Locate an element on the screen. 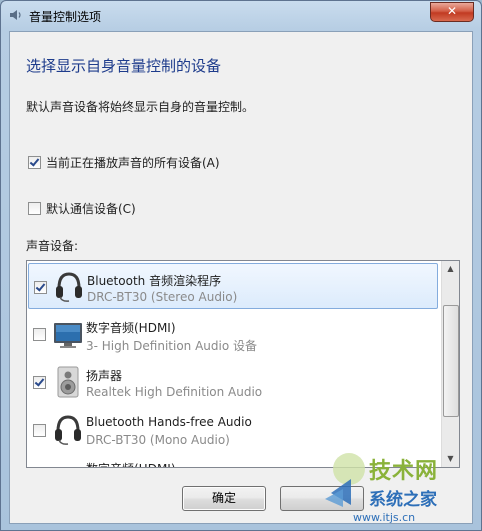  window-title: 音量控制选项 is located at coordinates (65, 17).